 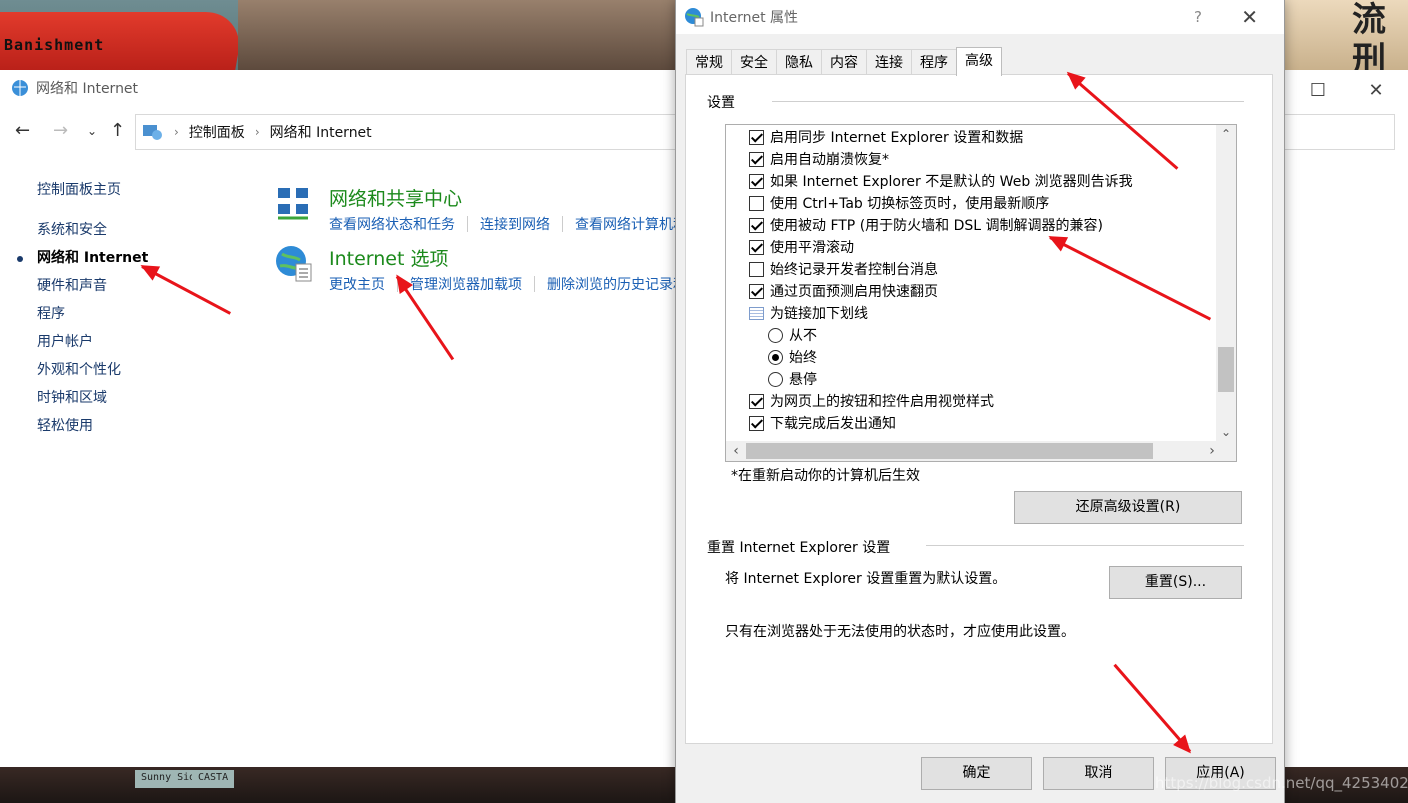 I want to click on horizontal-scrollbar: ‹ ›, so click(x=981, y=451).